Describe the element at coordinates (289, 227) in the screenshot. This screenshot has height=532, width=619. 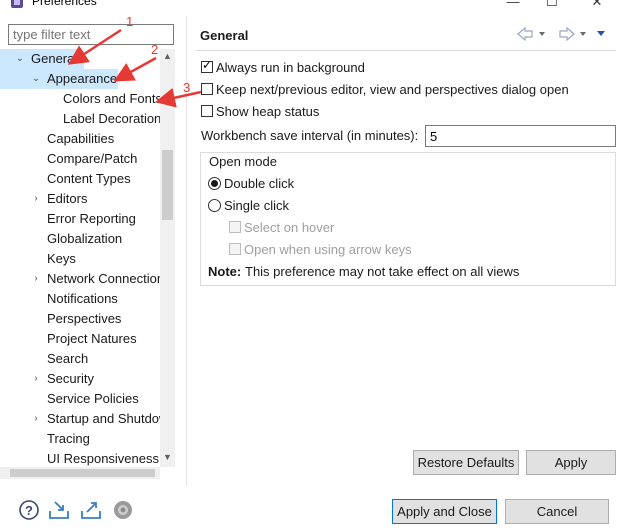
I see `select-on-hover-label: Select on hover` at that location.